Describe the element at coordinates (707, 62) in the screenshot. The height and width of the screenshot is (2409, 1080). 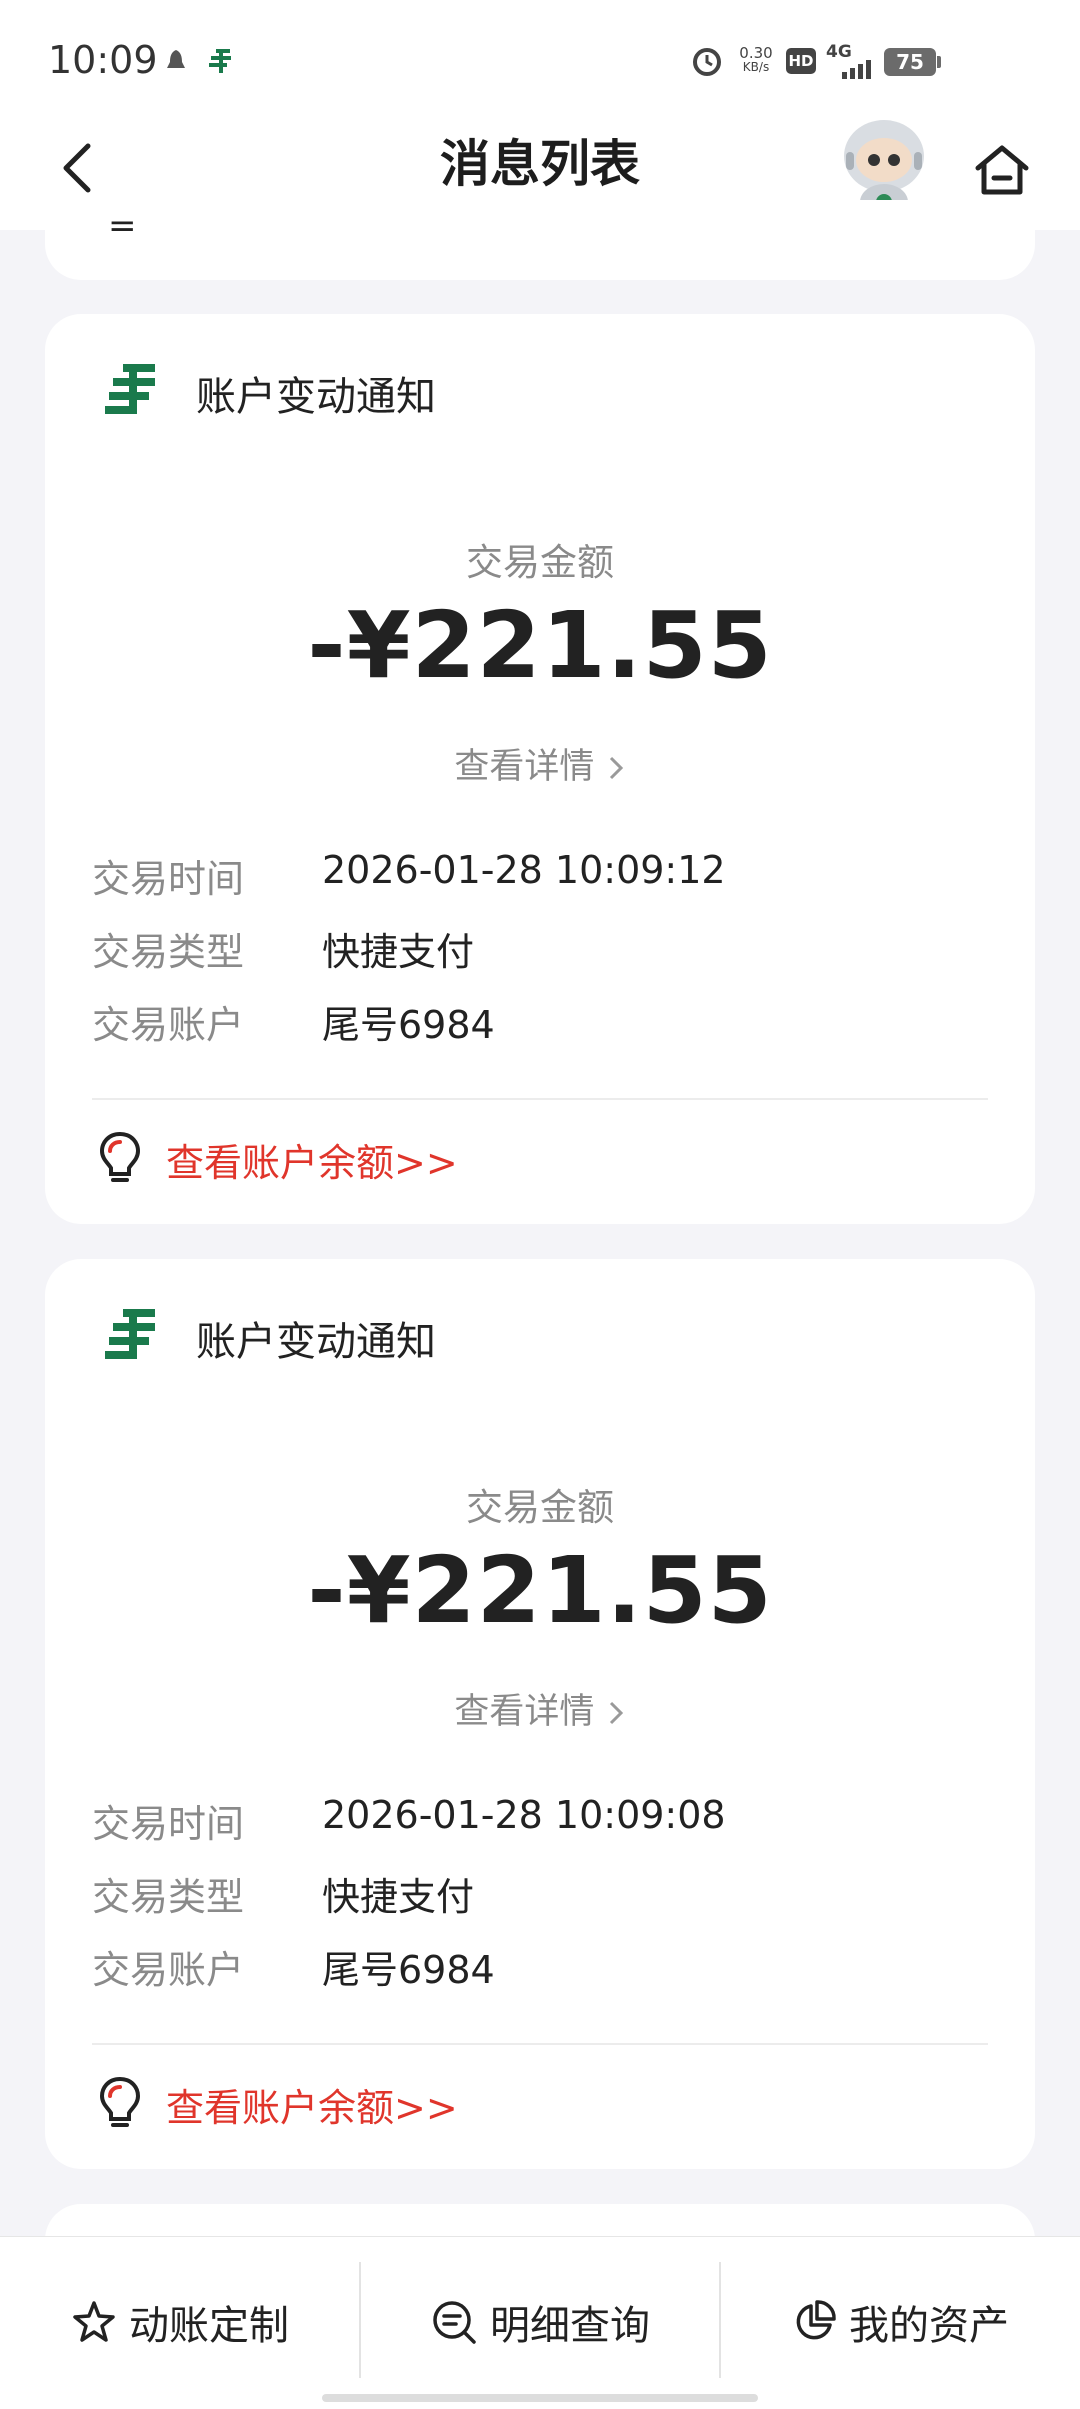
I see `alarm-icon` at that location.